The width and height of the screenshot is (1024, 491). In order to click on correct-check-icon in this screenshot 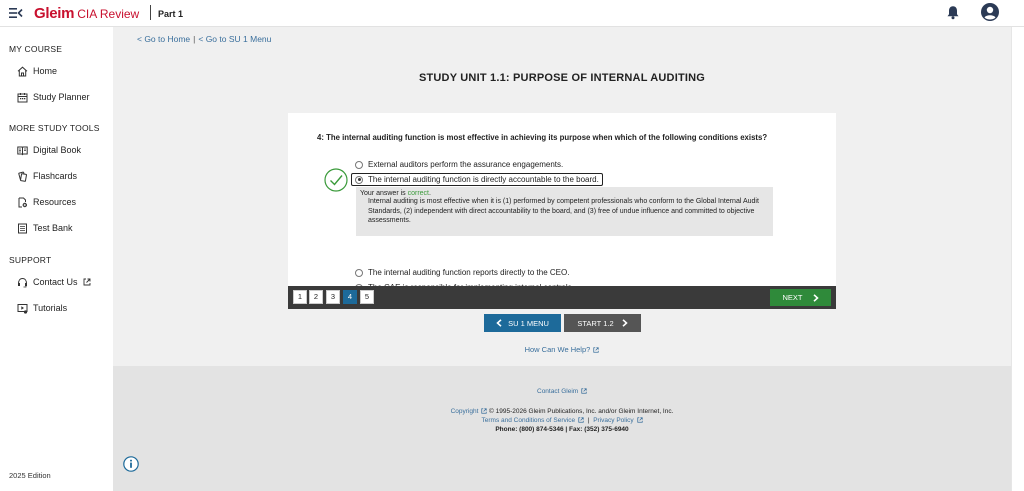, I will do `click(336, 180)`.